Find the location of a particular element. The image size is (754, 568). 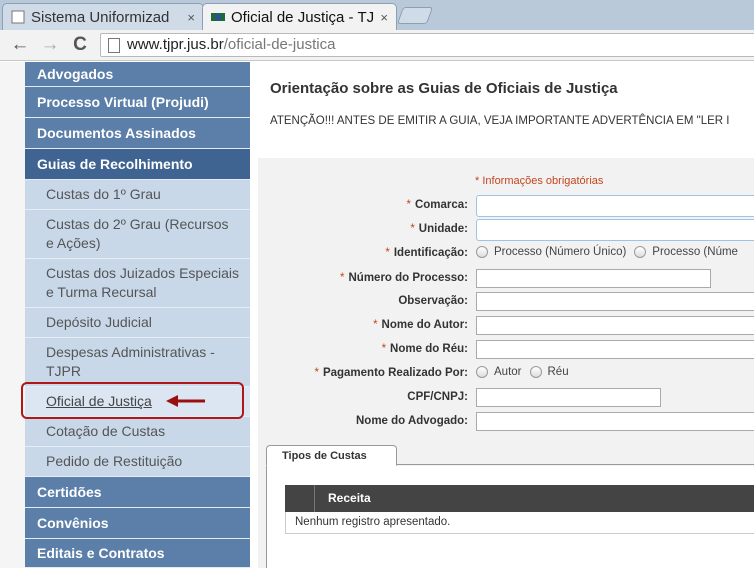

label-text: Comarca: is located at coordinates (441, 205).